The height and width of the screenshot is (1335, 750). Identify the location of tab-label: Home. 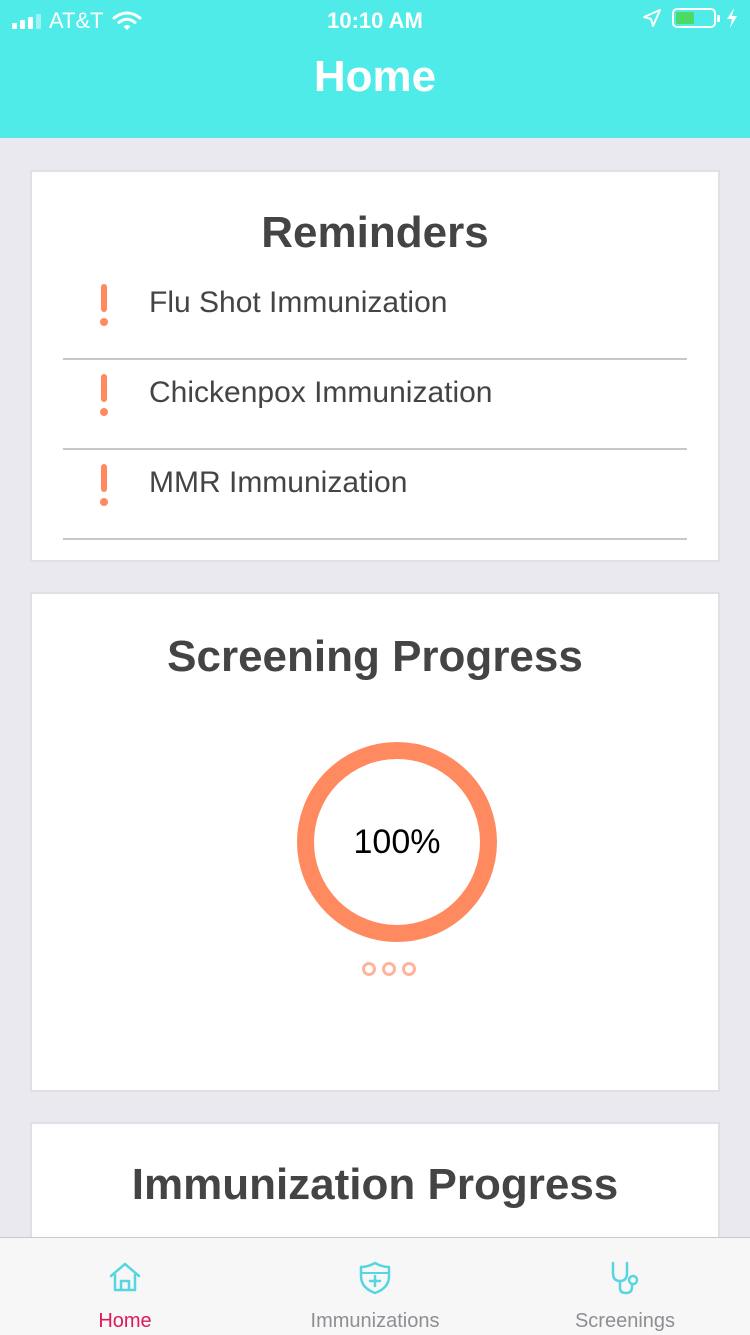
(125, 1321).